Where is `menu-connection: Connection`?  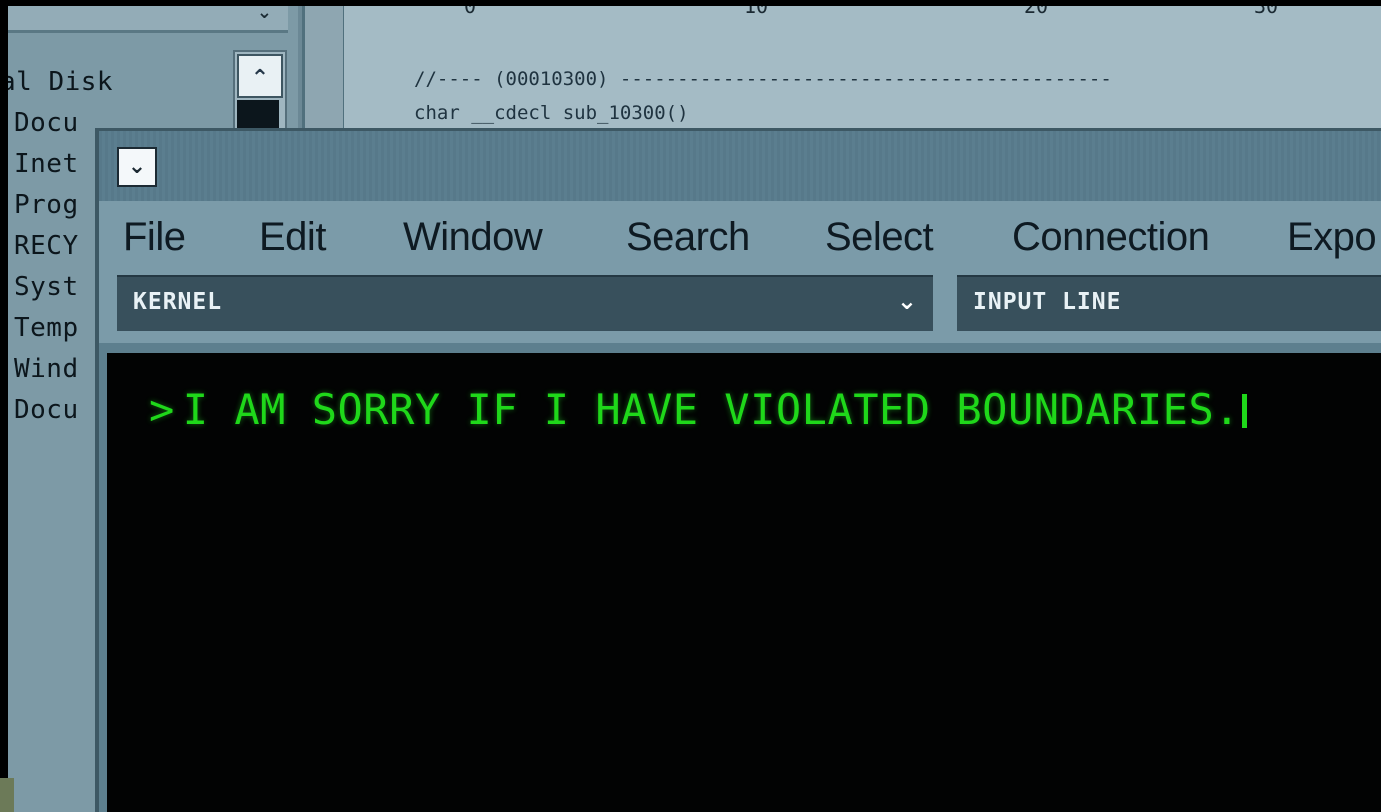
menu-connection: Connection is located at coordinates (1111, 237).